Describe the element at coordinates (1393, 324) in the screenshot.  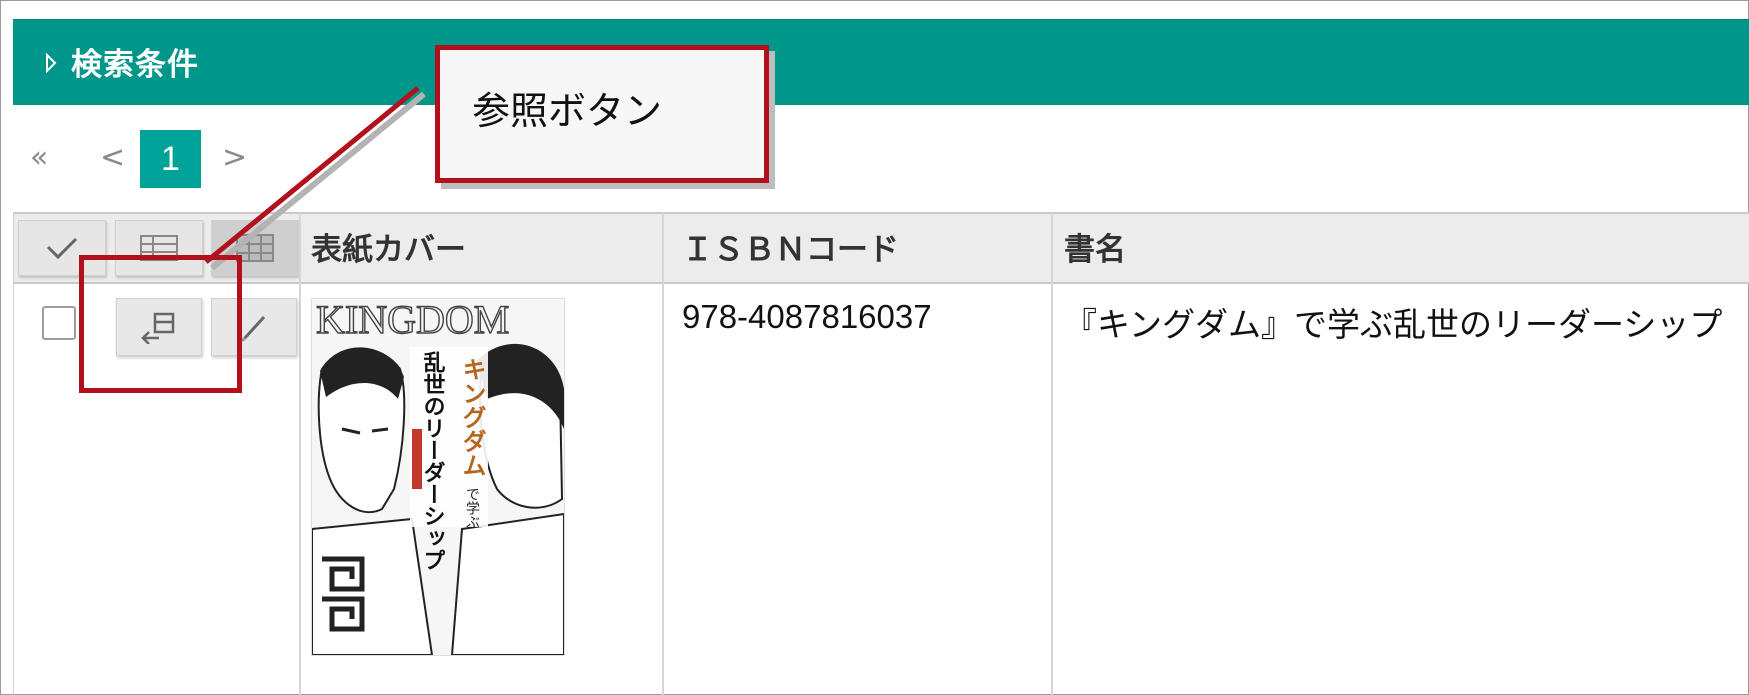
I see `book-title-cell: 『キングダム』で学ぶ乱世のリーダーシップ` at that location.